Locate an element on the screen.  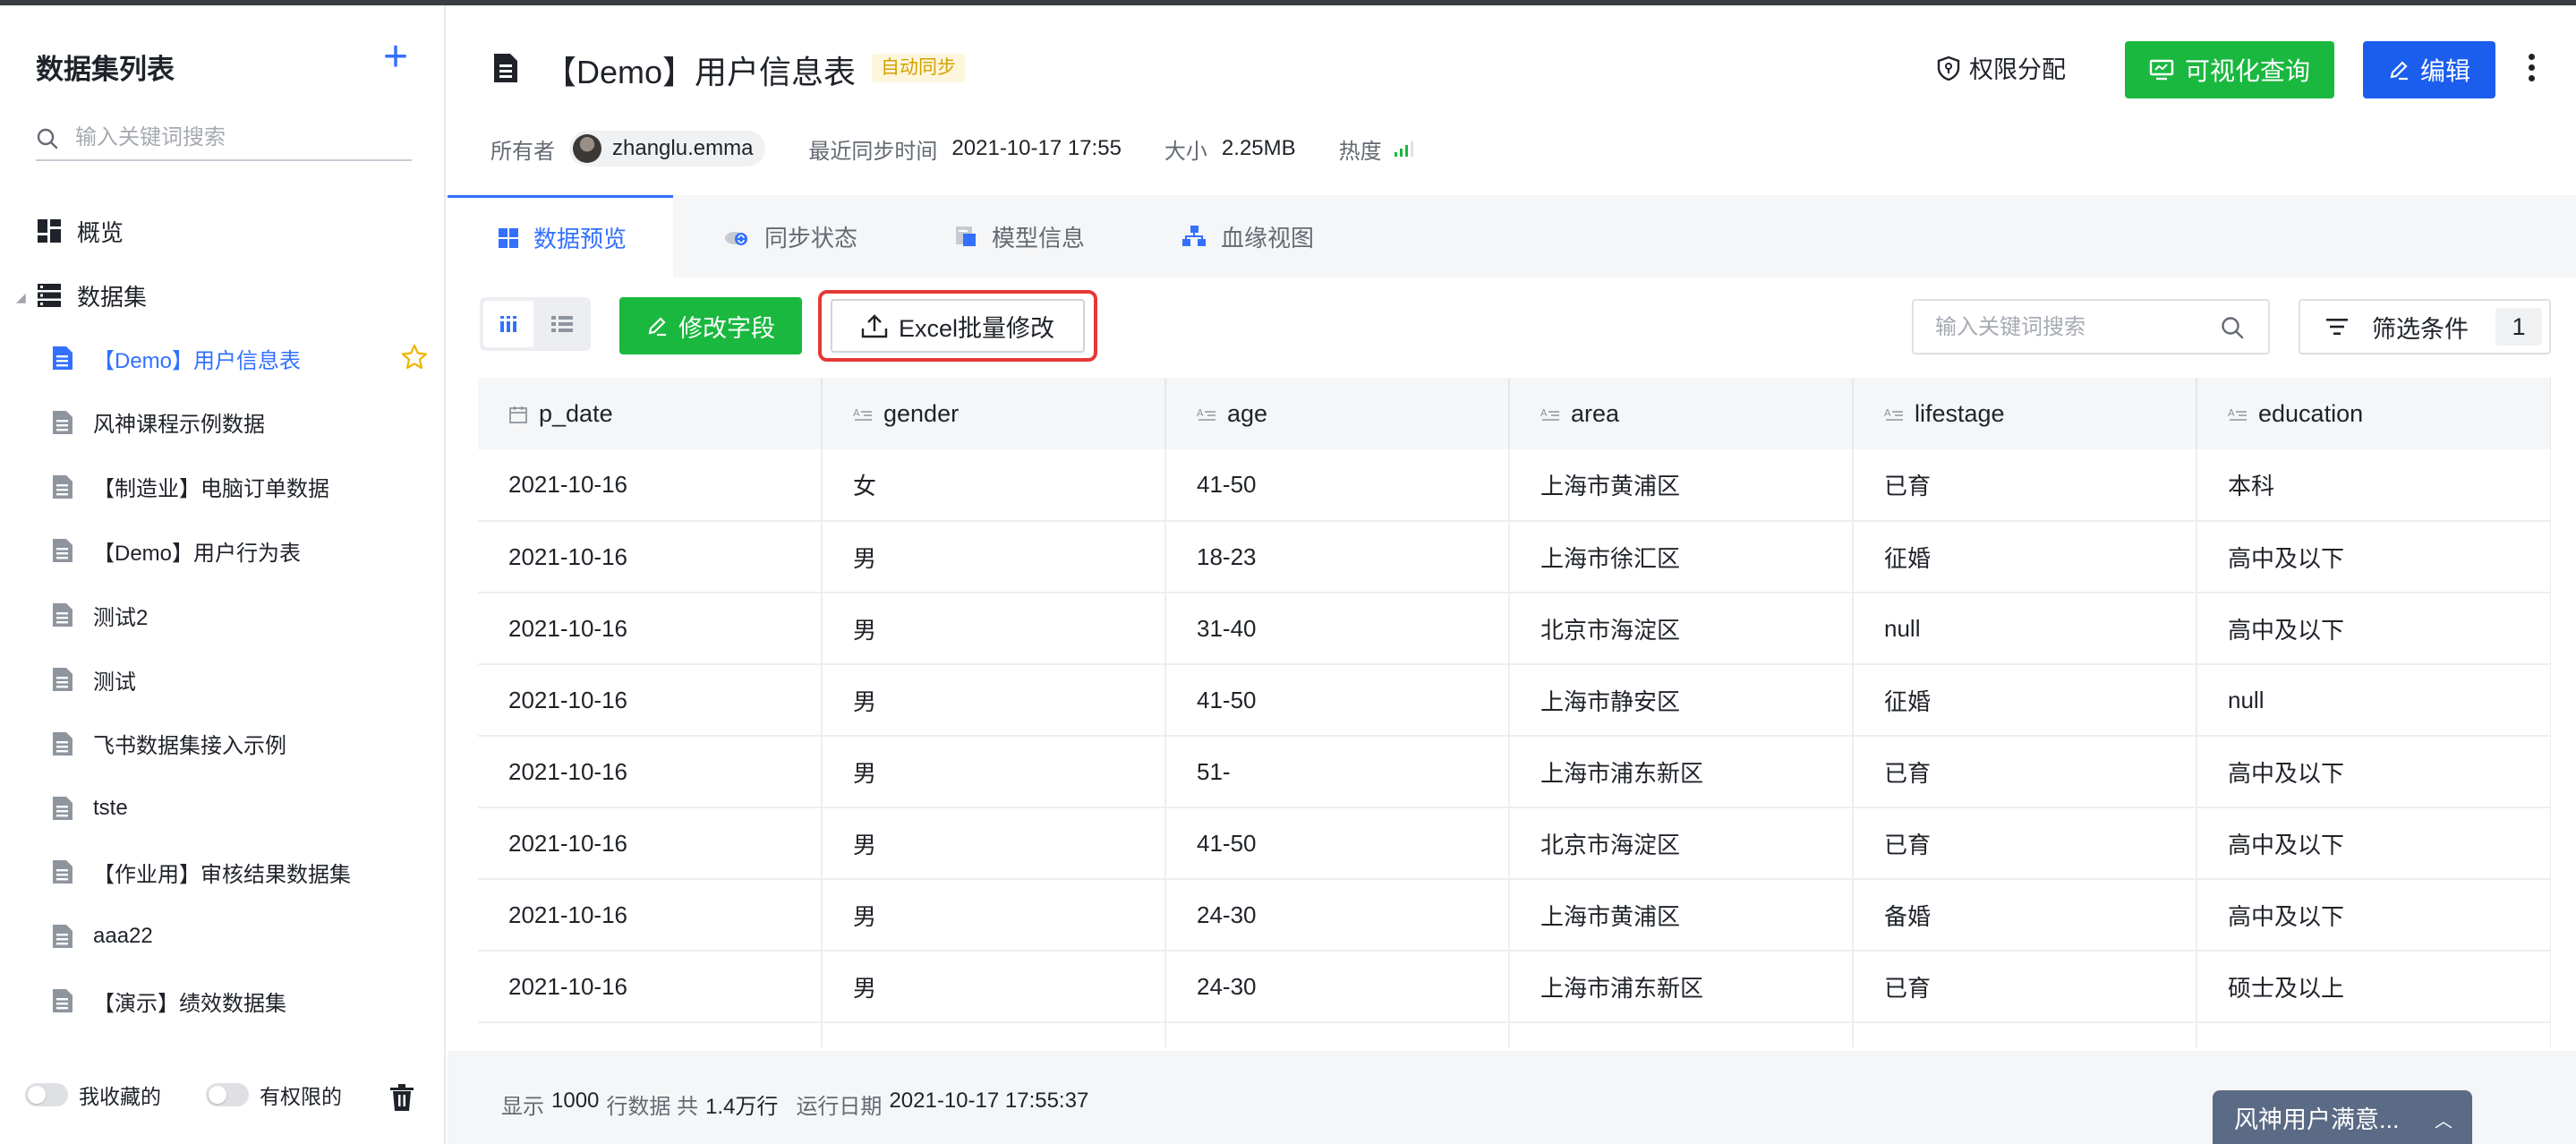
svg-text: A is located at coordinates (1544, 413).